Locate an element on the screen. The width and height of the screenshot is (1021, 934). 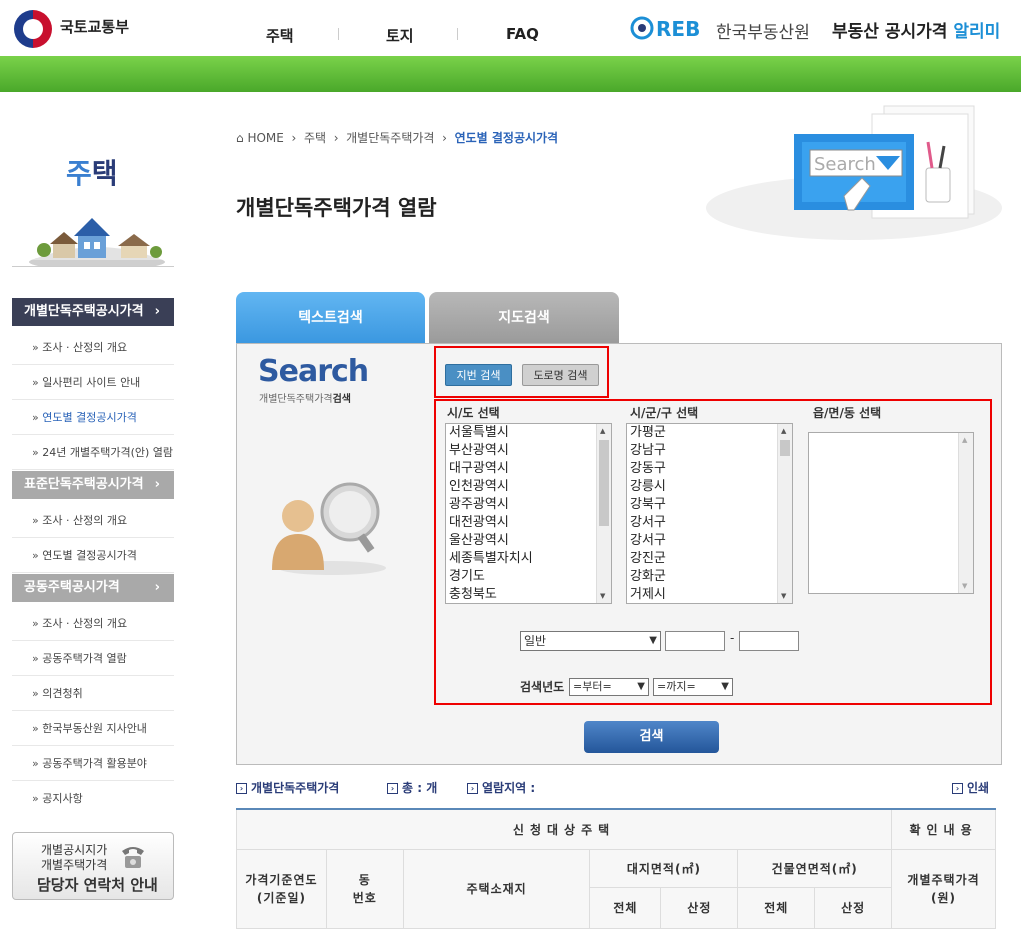
sido-option: 경기도 is located at coordinates (528, 577).